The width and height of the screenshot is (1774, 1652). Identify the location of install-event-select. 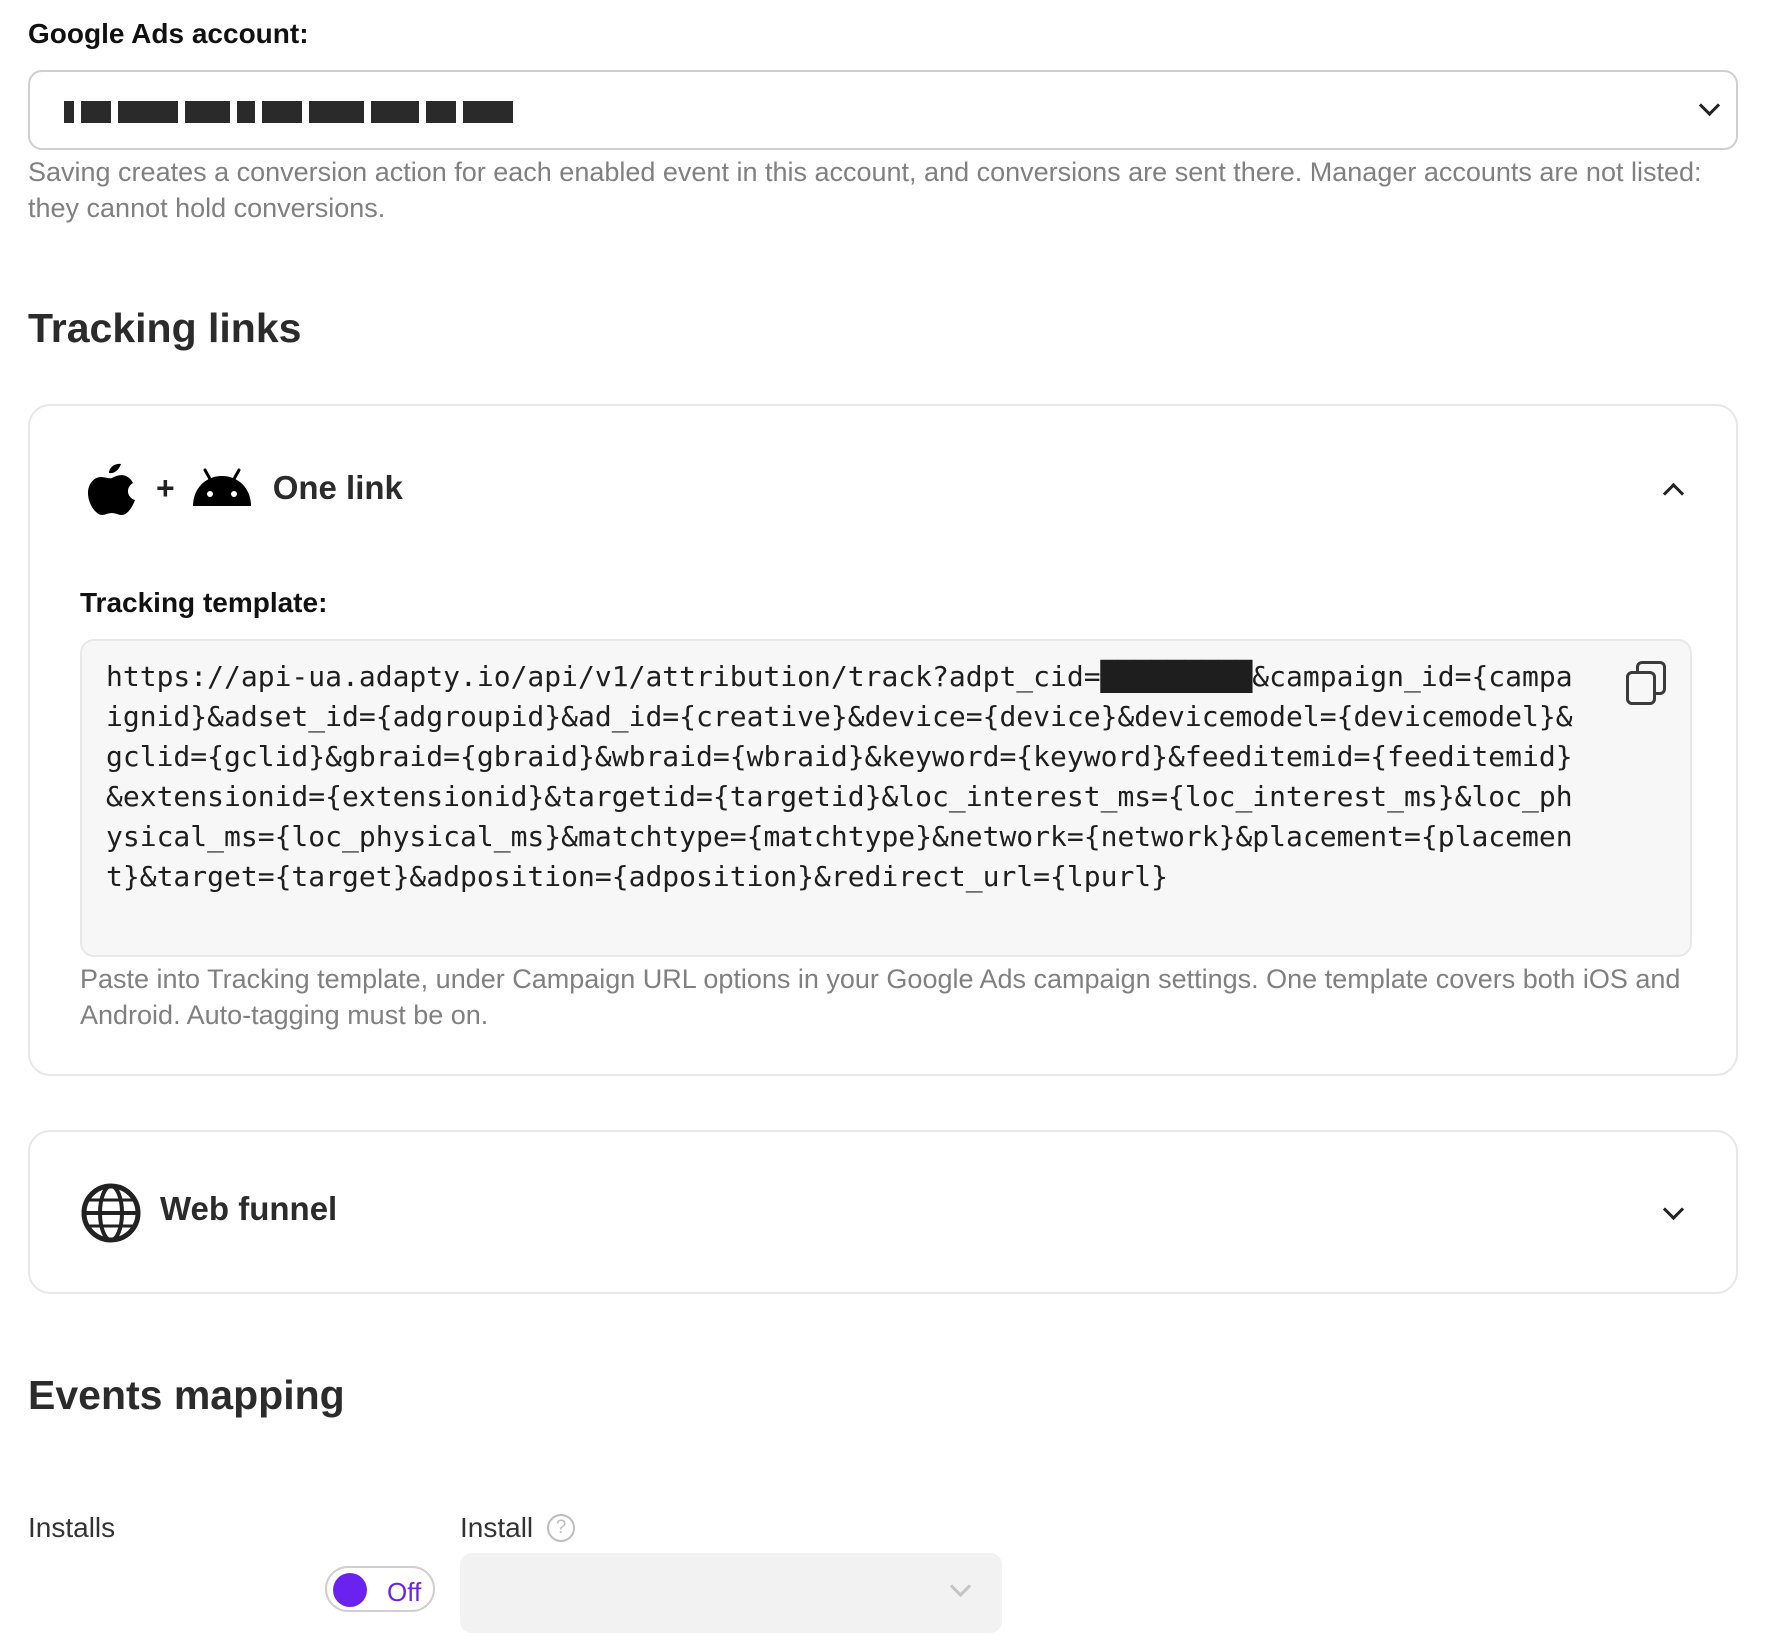
(731, 1593).